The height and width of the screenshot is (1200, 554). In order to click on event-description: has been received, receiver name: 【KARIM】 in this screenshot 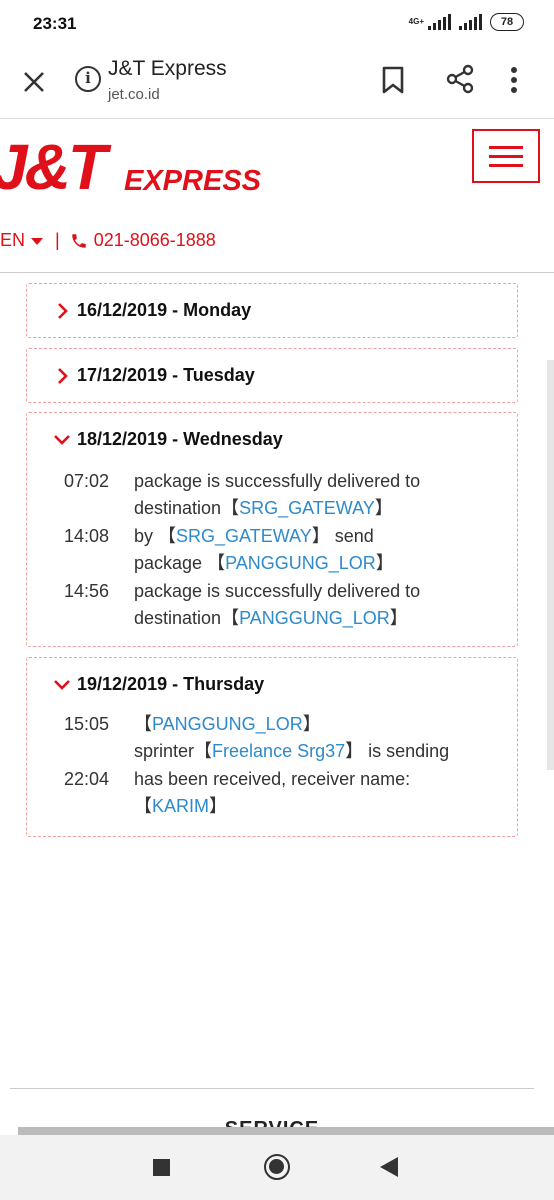, I will do `click(299, 793)`.